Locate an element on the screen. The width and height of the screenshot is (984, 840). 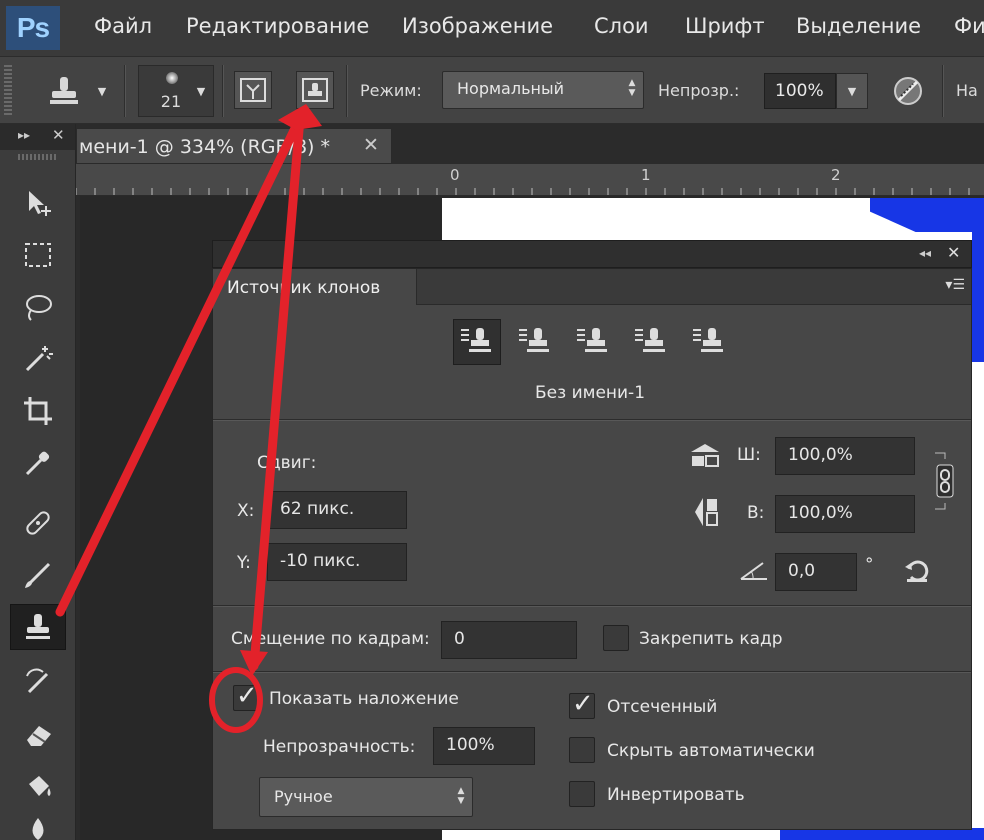
mode-select: Нормальный ▲ ▼ is located at coordinates (543, 90).